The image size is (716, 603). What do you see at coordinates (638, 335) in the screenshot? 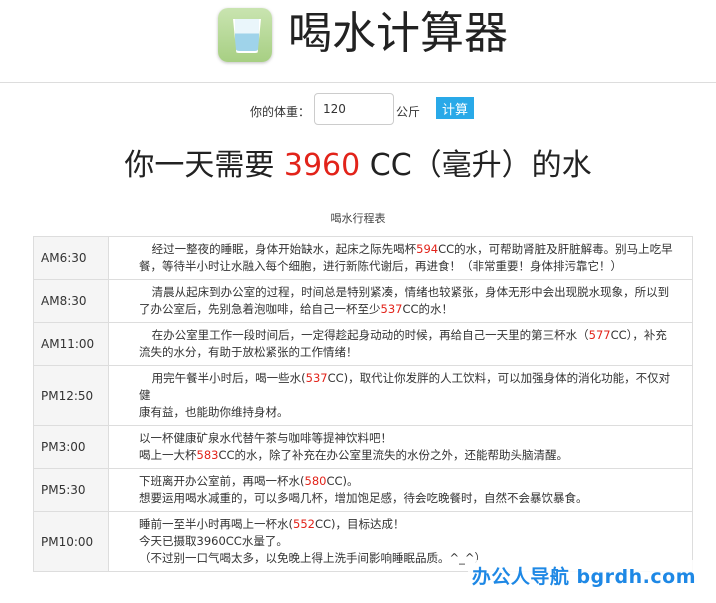
I see `description-text: CC），补充` at bounding box center [638, 335].